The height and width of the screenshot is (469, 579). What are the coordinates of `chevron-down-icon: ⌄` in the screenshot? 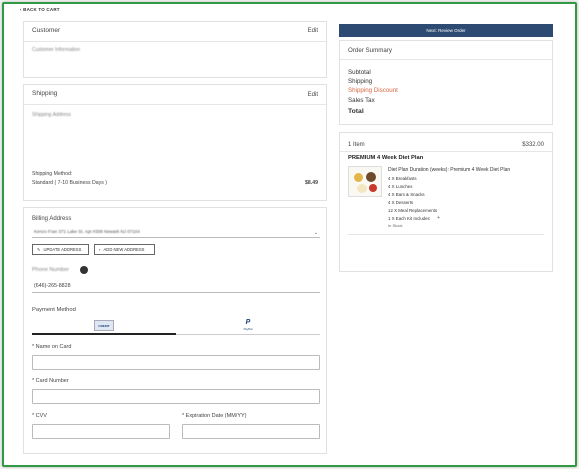 It's located at (315, 233).